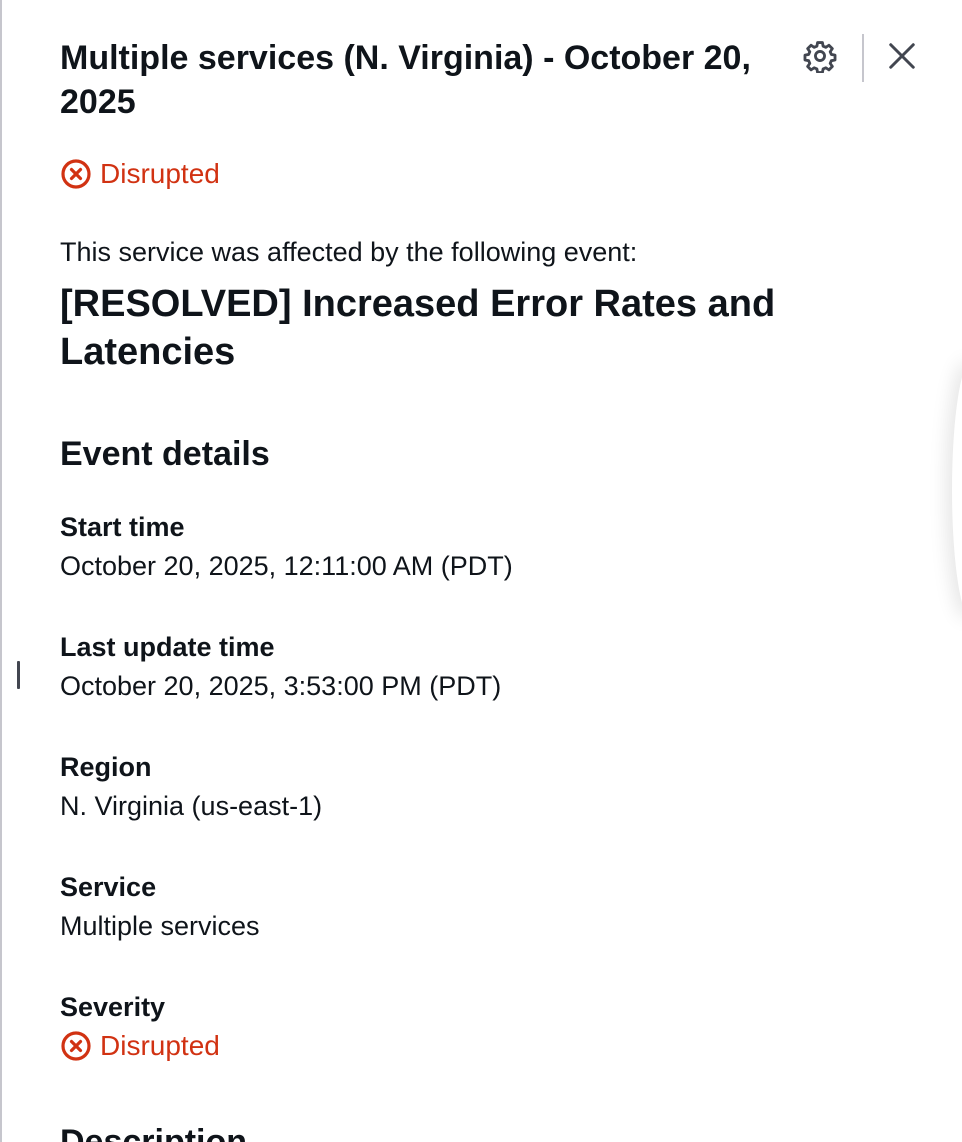 This screenshot has width=962, height=1142. I want to click on status-indicator: Disrupted, so click(140, 174).